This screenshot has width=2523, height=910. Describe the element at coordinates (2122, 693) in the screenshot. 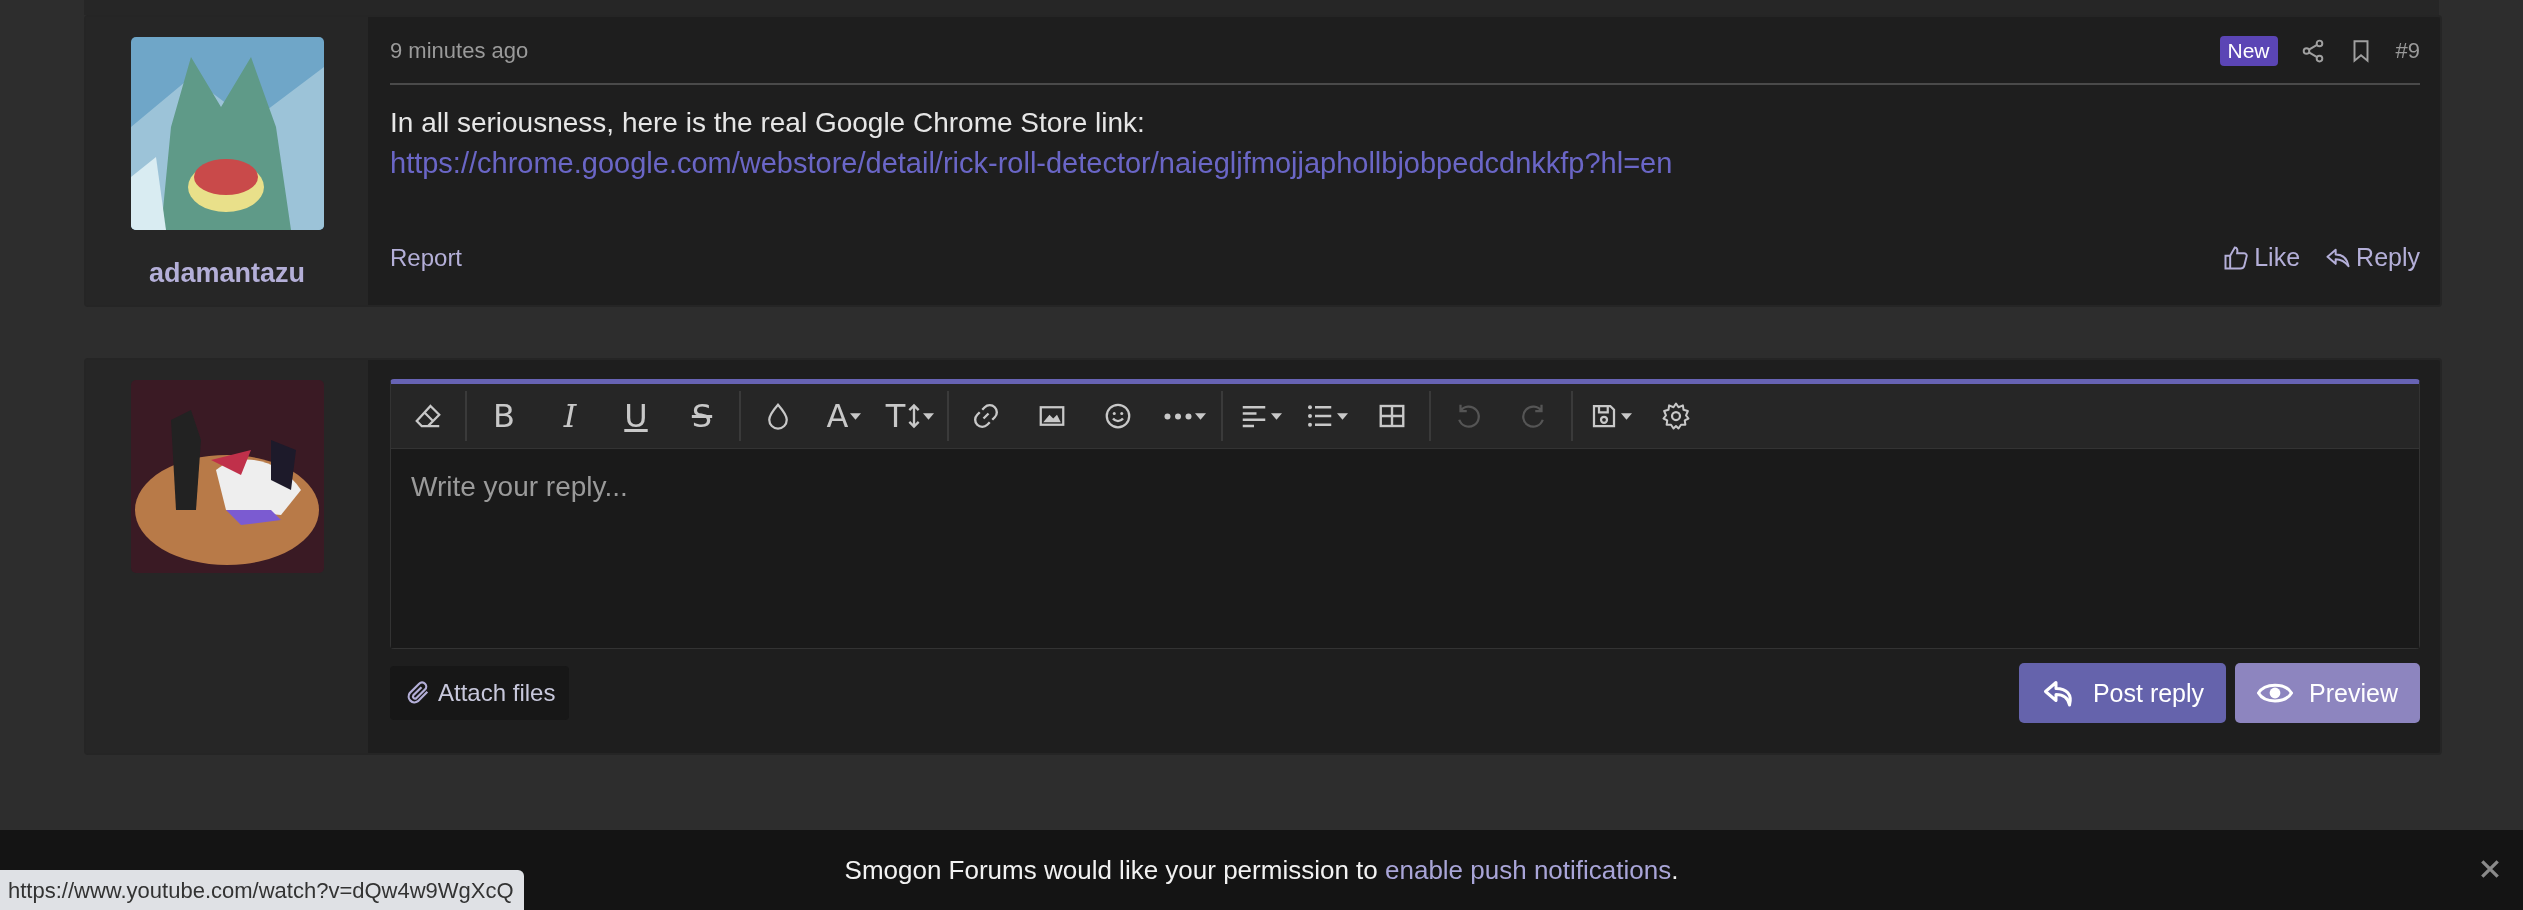

I see `post-reply-button: Post reply` at that location.